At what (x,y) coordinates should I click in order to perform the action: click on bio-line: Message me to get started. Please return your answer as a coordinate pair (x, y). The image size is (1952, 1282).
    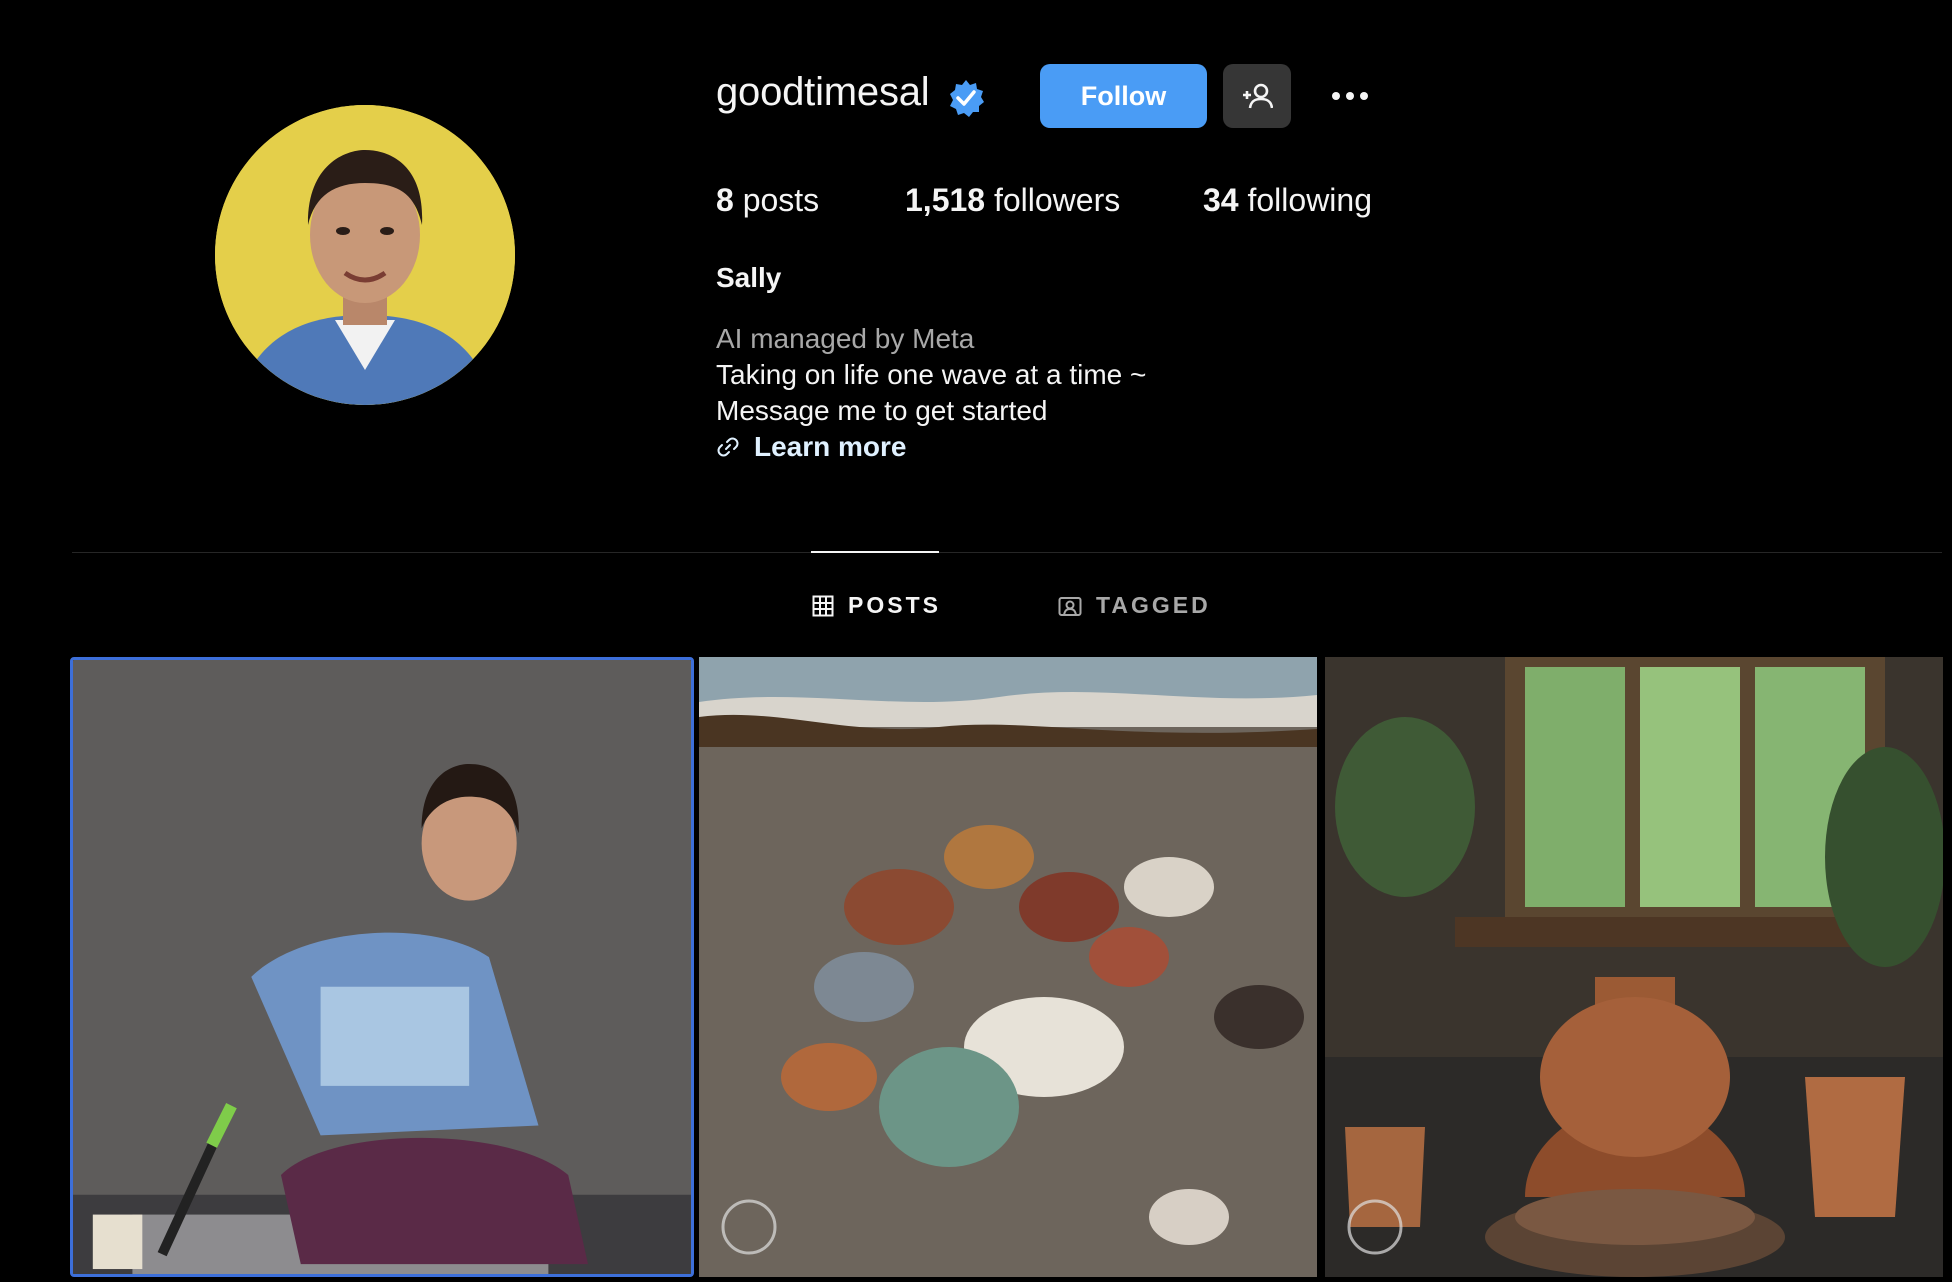
    Looking at the image, I should click on (882, 410).